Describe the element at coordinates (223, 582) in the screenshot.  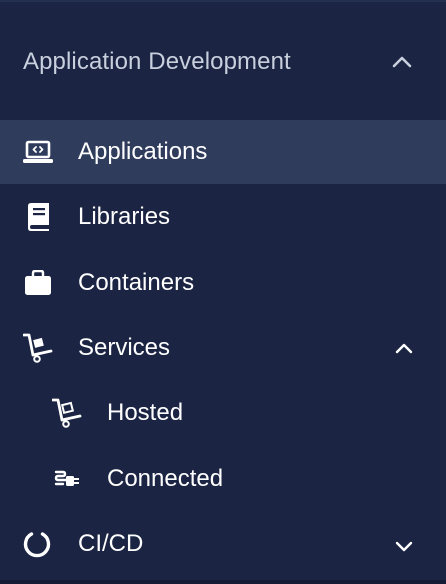
I see `bottom-edge` at that location.